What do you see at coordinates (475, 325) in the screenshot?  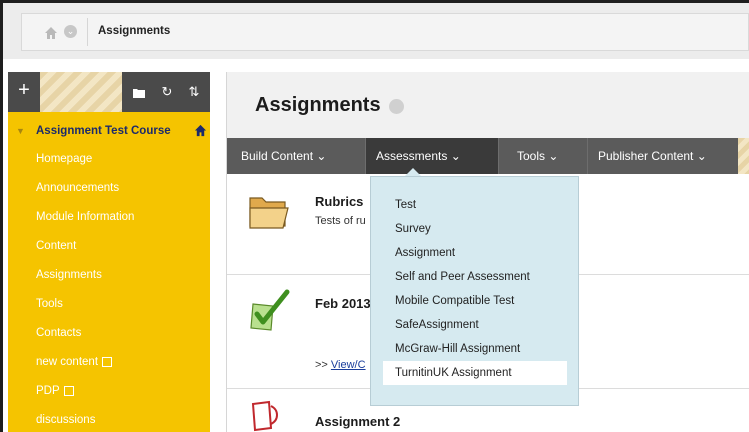 I see `menu-item-safeassignment: SafeAssignment` at bounding box center [475, 325].